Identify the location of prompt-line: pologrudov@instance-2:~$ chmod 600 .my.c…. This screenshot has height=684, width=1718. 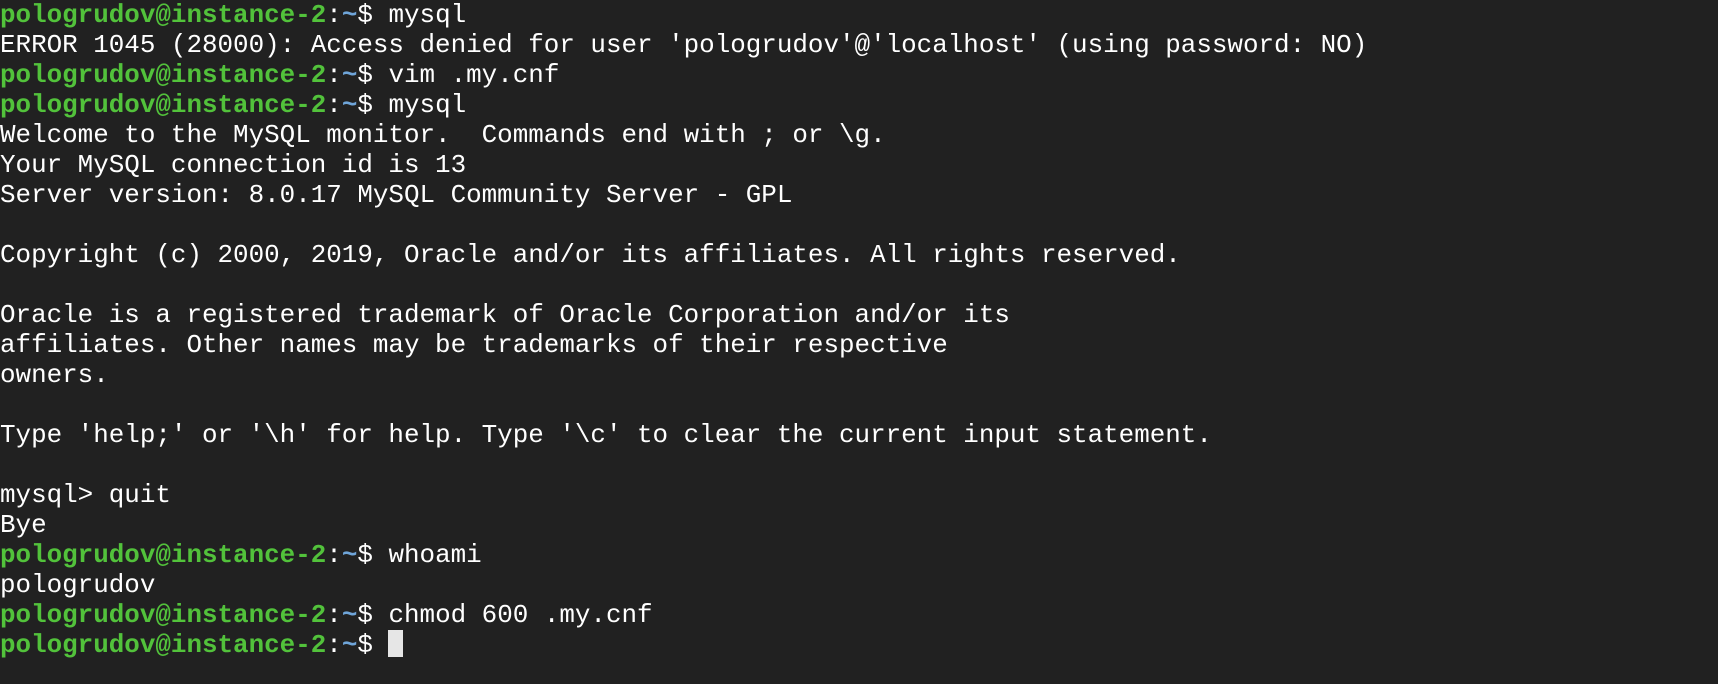
(859, 615).